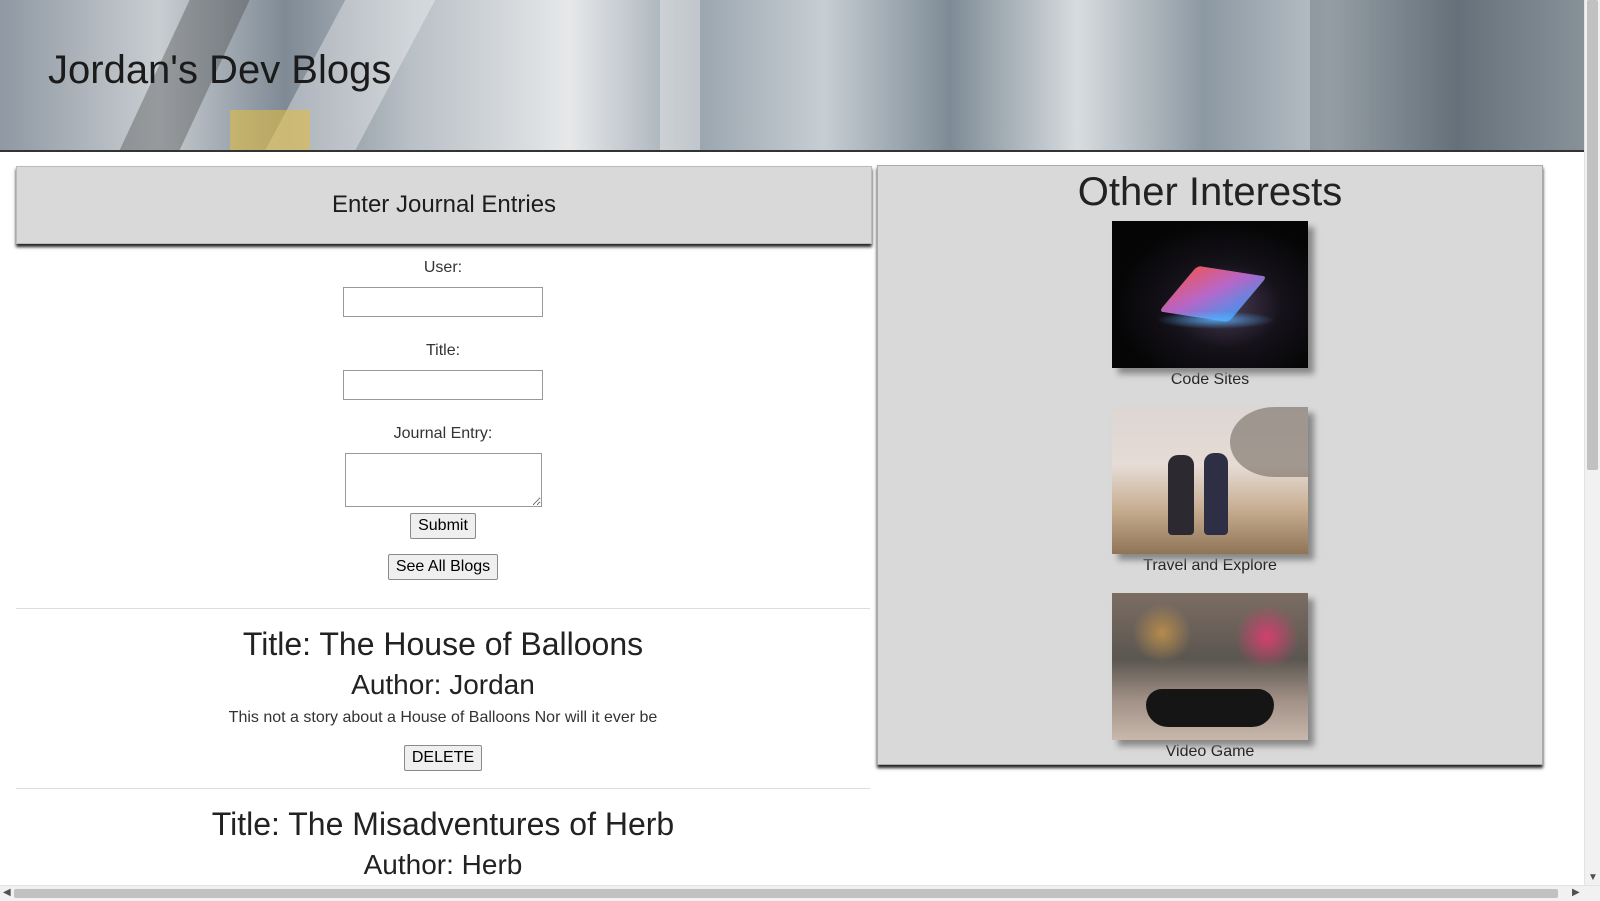 This screenshot has width=1600, height=901. Describe the element at coordinates (1592, 235) in the screenshot. I see `vertical-scroll-thumb` at that location.